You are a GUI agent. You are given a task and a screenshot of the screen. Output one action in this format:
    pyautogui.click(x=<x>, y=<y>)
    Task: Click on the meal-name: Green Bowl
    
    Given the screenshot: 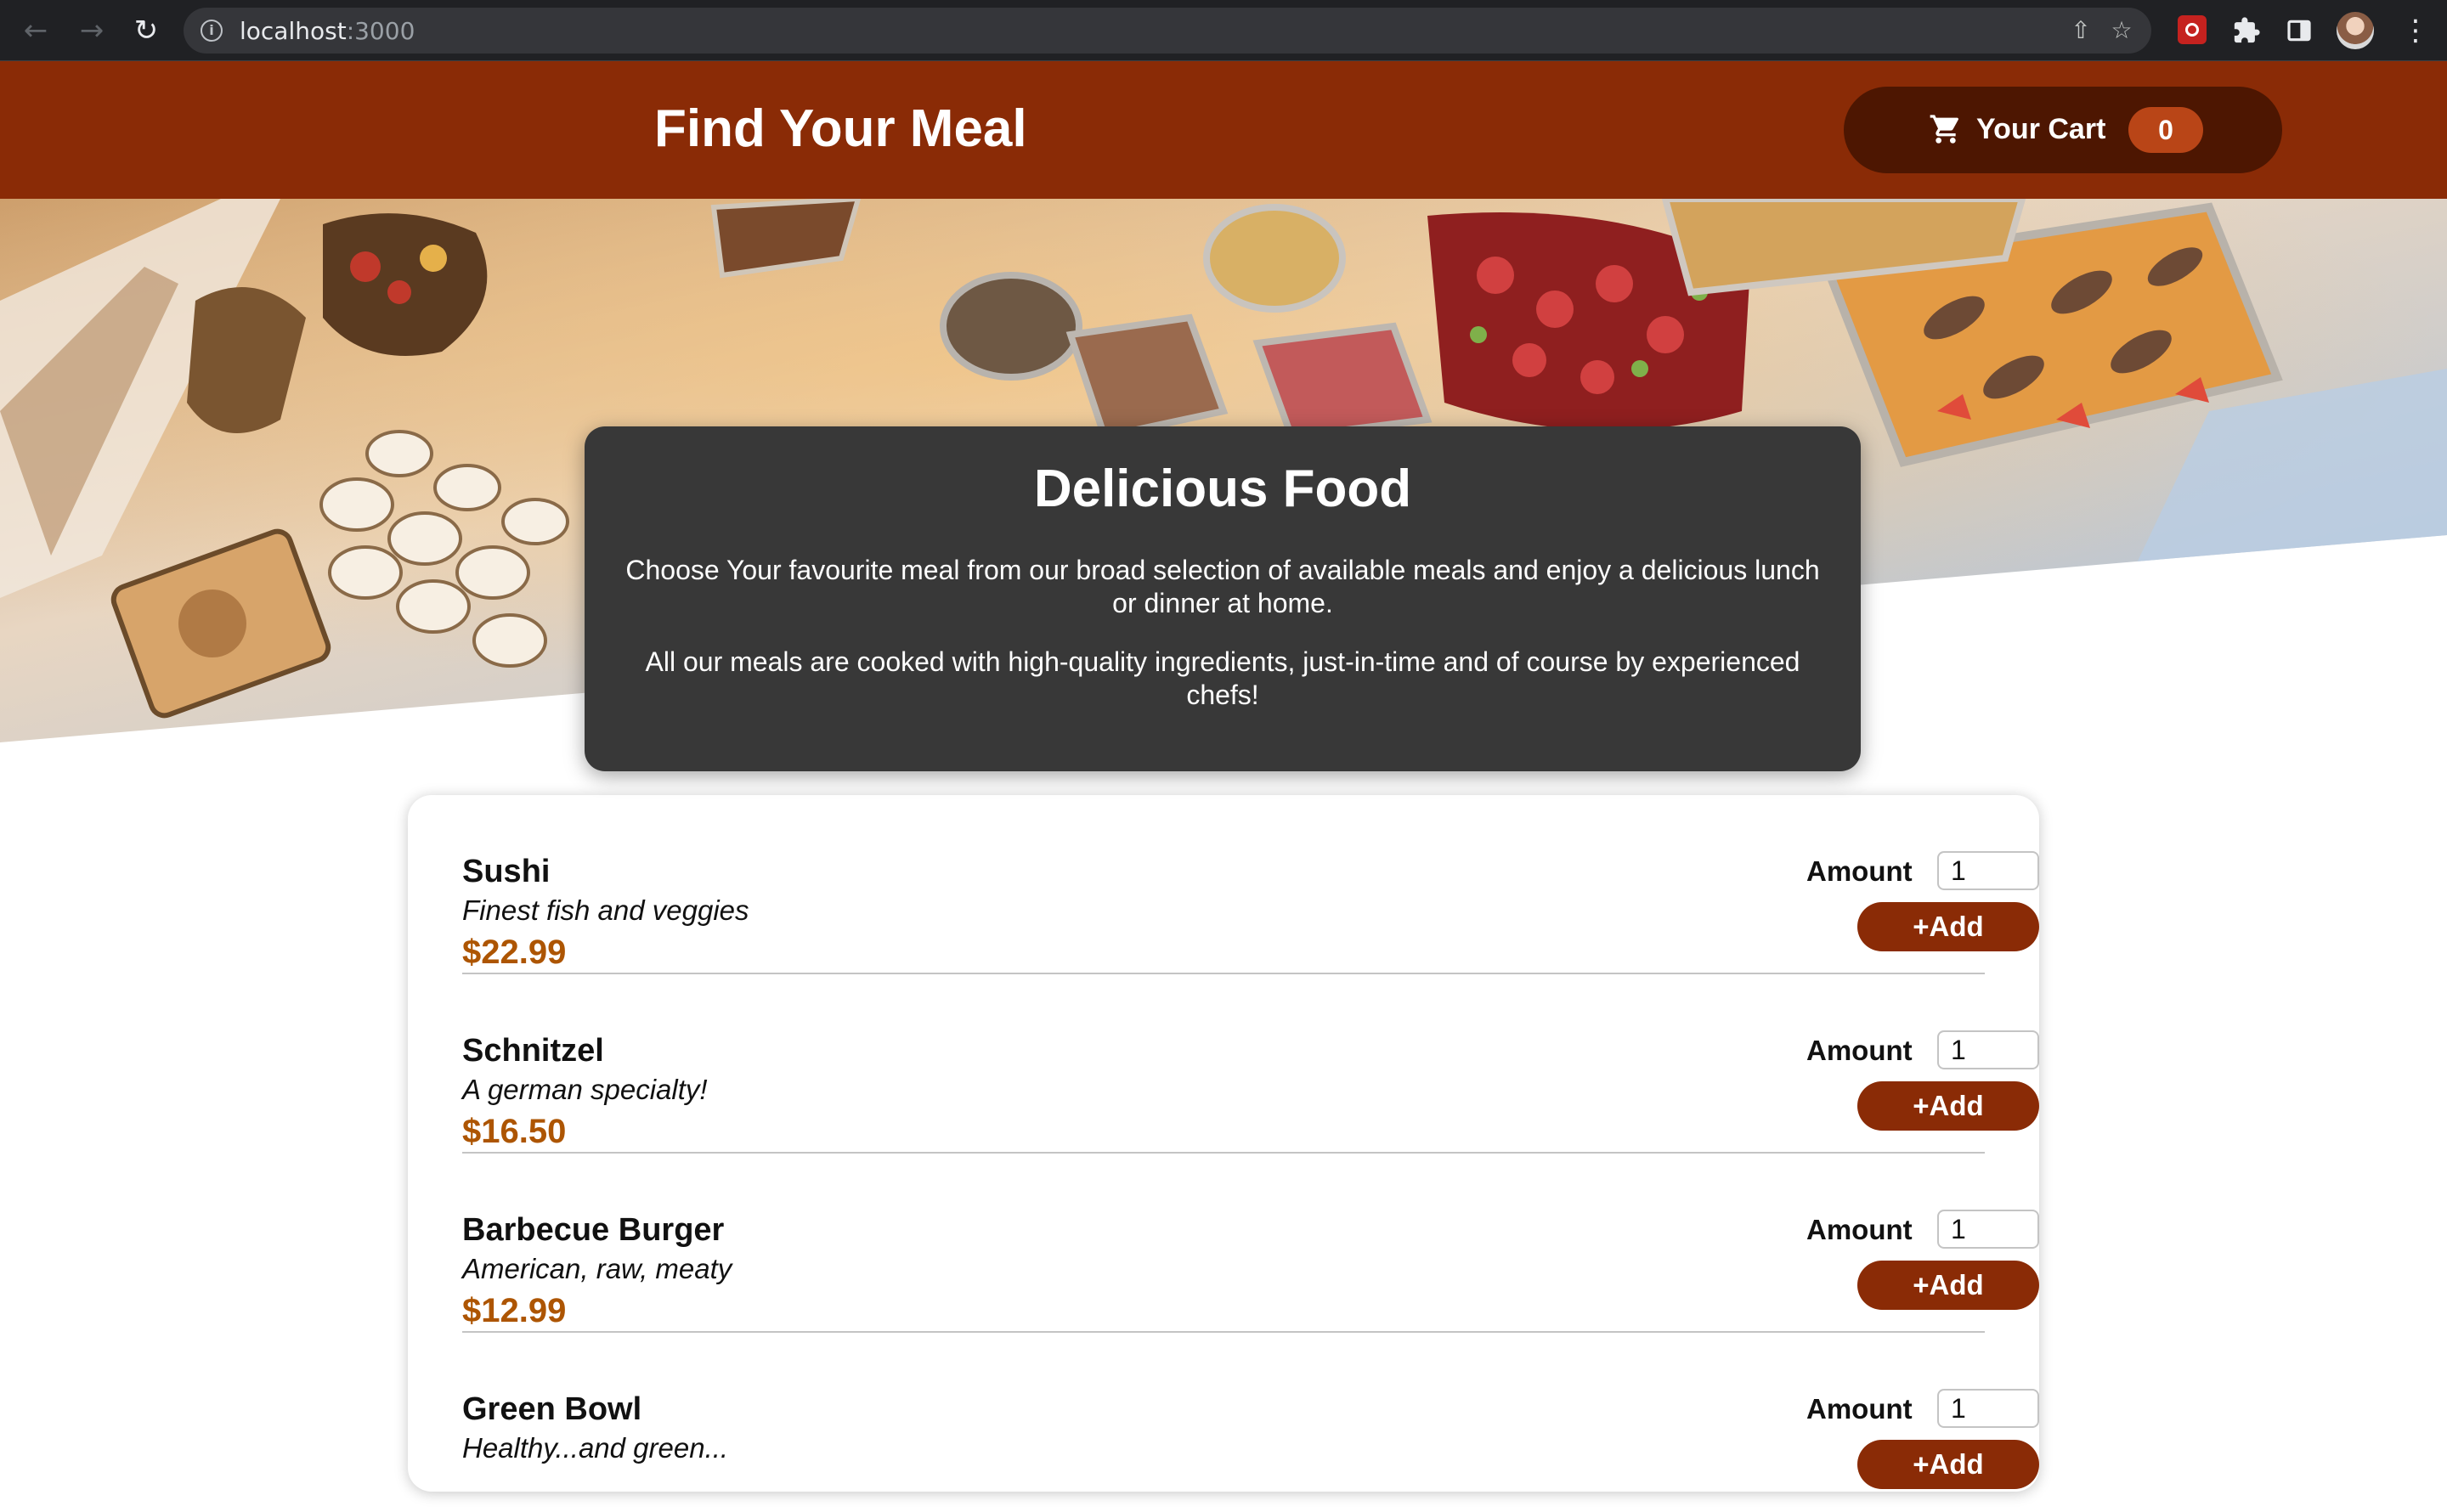 What is the action you would take?
    pyautogui.click(x=552, y=1409)
    